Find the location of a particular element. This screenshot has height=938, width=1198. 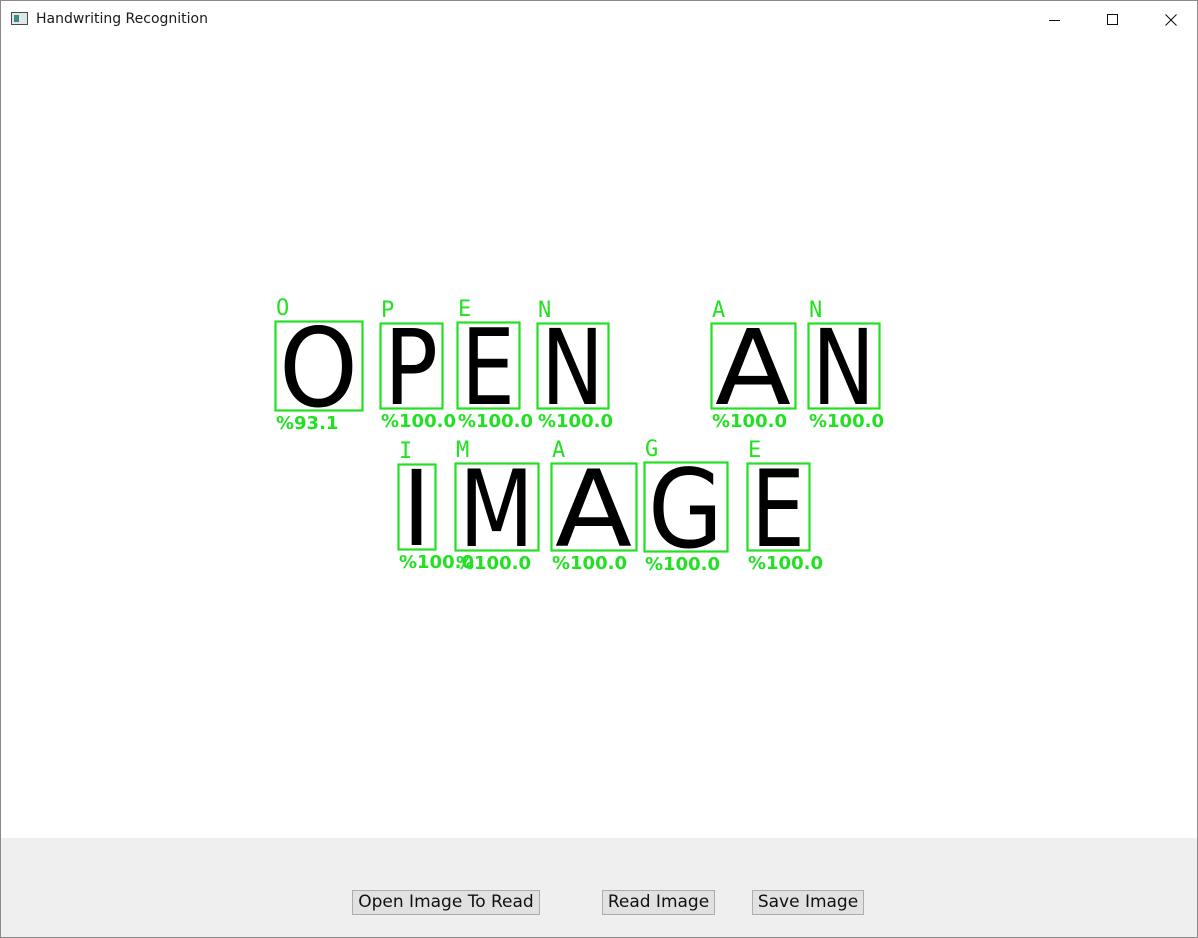

detected-letter: OO%93.1 is located at coordinates (319, 365).